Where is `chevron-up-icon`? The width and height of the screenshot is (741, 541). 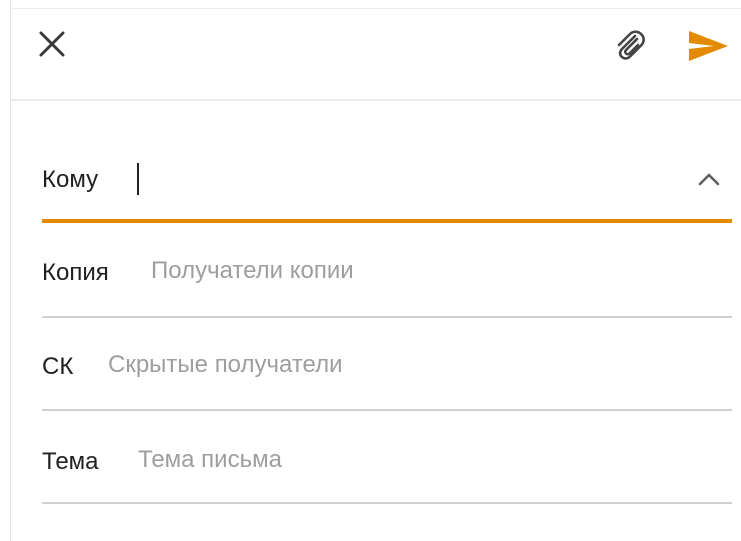 chevron-up-icon is located at coordinates (709, 179).